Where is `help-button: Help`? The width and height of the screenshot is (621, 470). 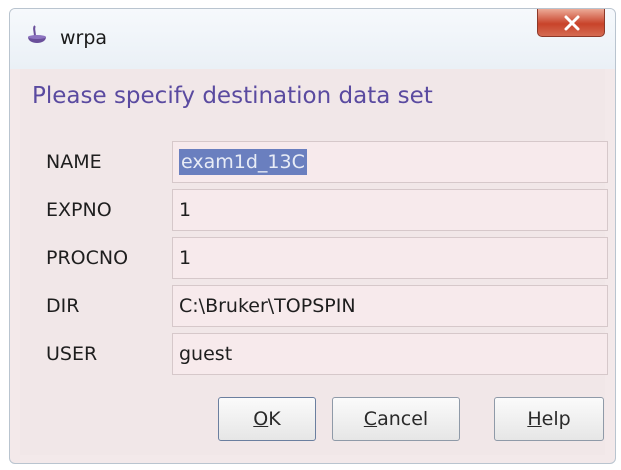 help-button: Help is located at coordinates (549, 419).